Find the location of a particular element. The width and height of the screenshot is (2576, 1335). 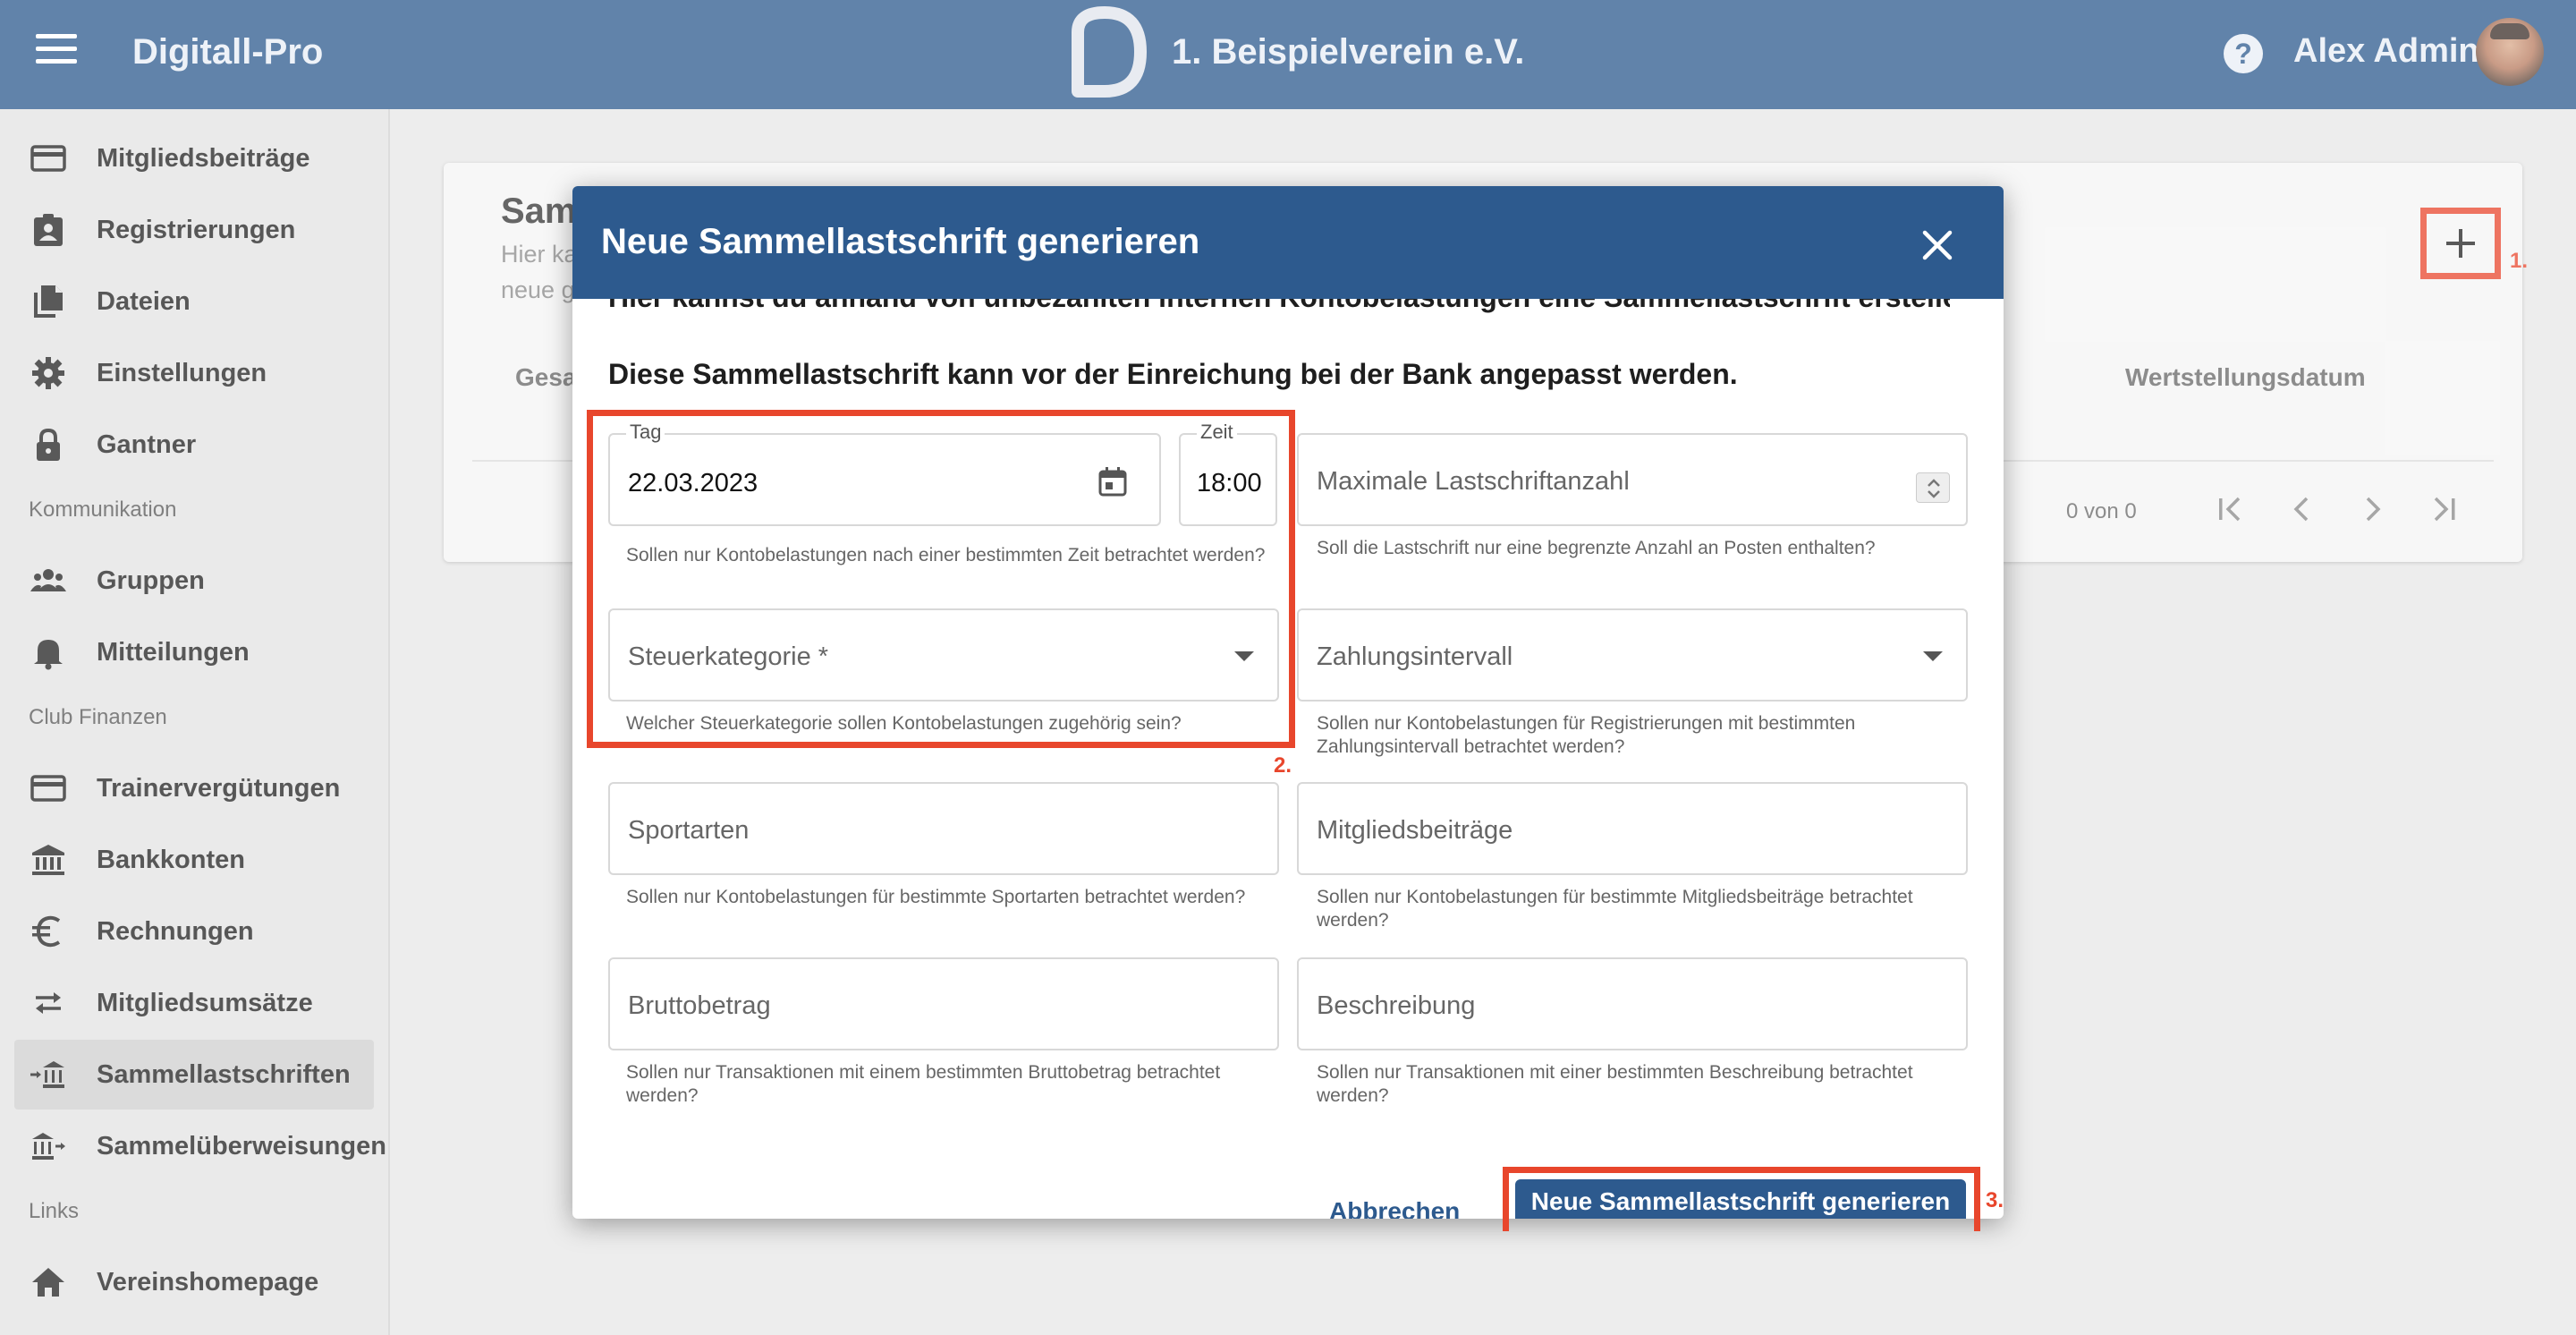

annotation-step-3: 3. is located at coordinates (1995, 1200).